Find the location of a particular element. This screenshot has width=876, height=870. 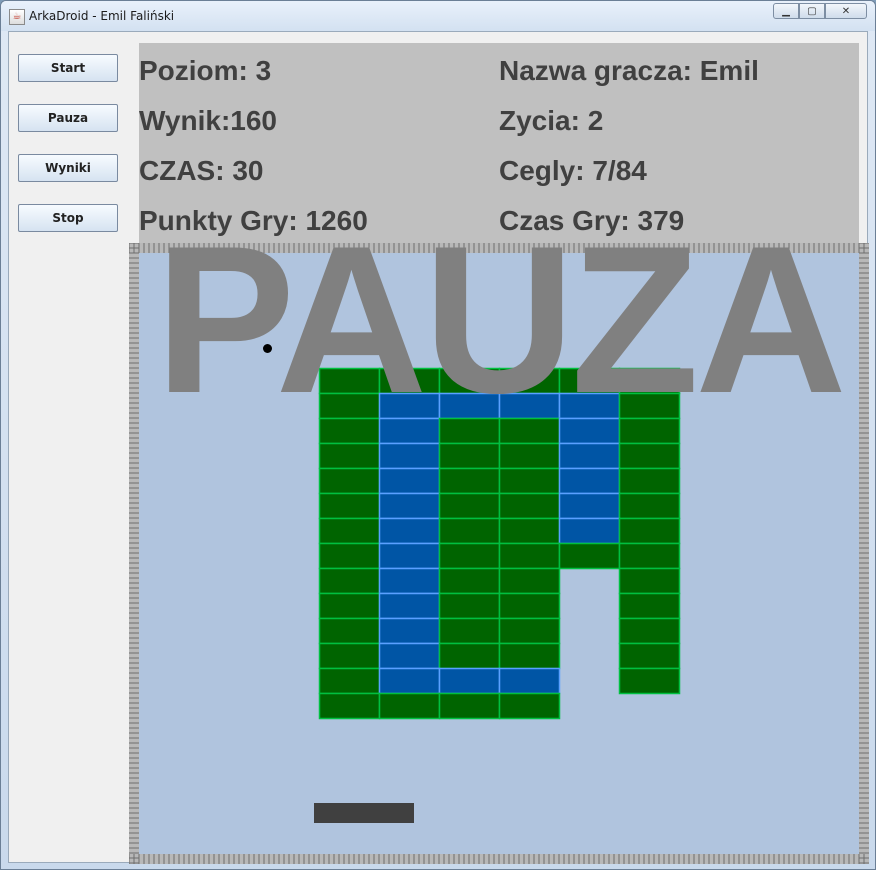

player-name-label: Nazwa gracza: Emil is located at coordinates (629, 70).